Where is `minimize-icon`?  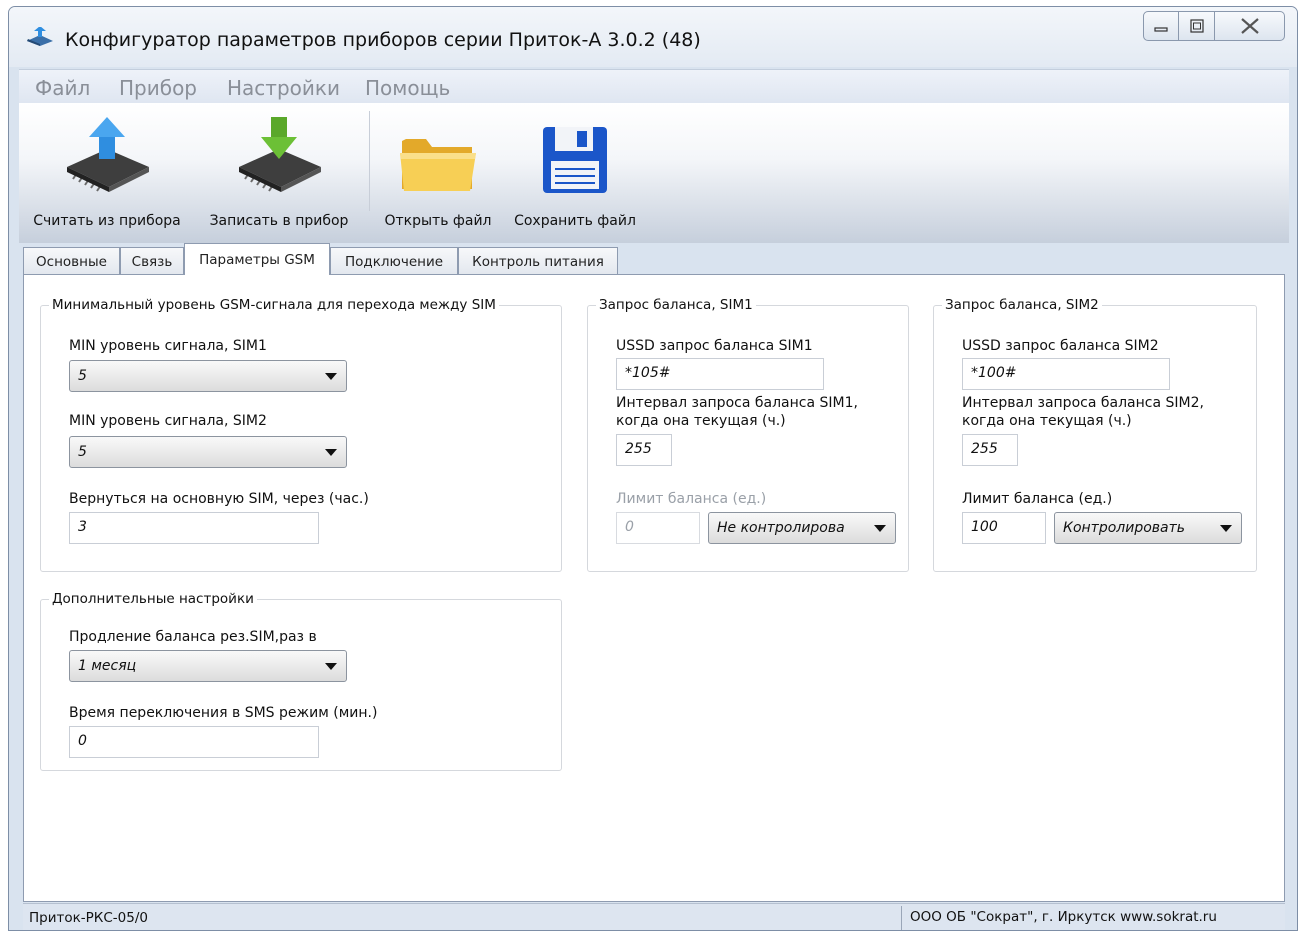 minimize-icon is located at coordinates (1161, 29).